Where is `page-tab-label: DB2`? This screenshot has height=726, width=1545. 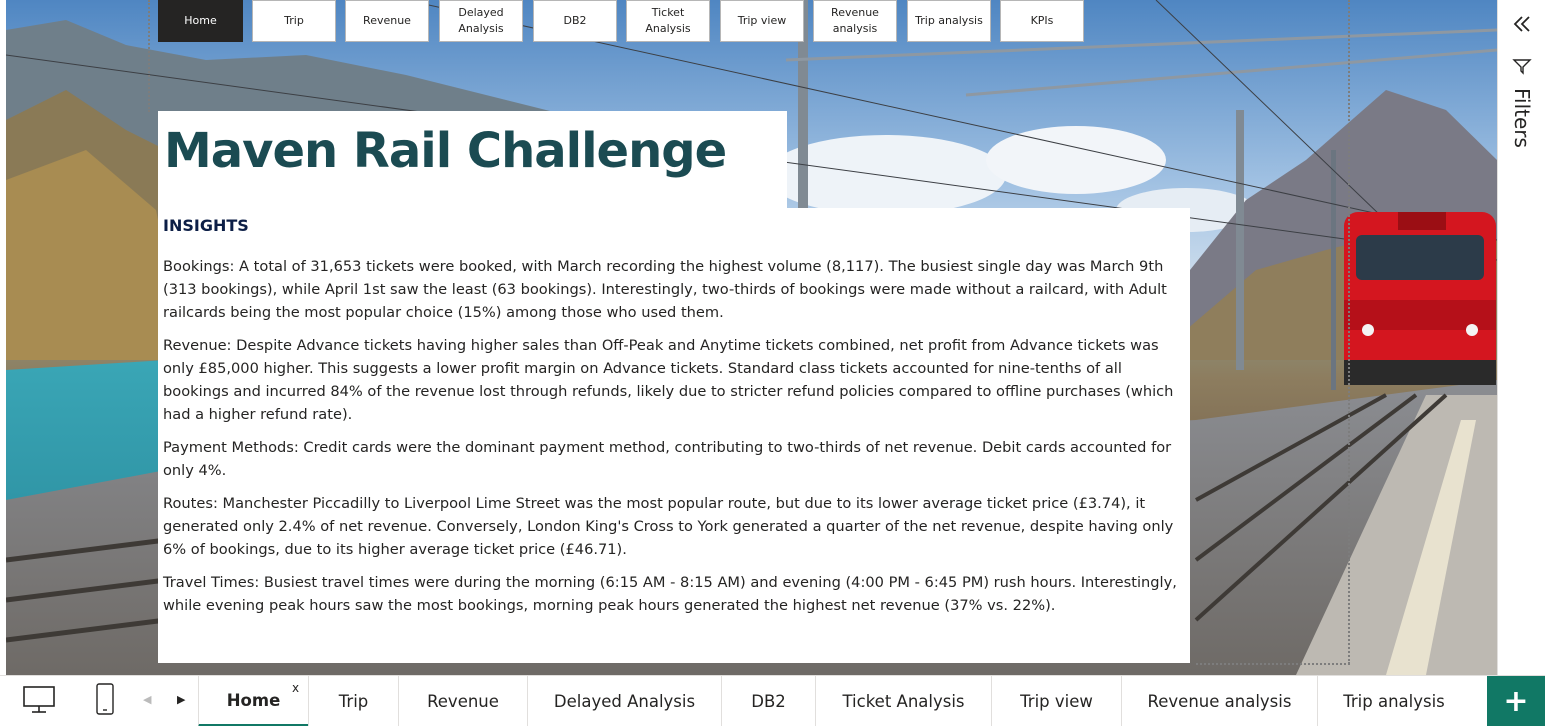
page-tab-label: DB2 is located at coordinates (768, 701).